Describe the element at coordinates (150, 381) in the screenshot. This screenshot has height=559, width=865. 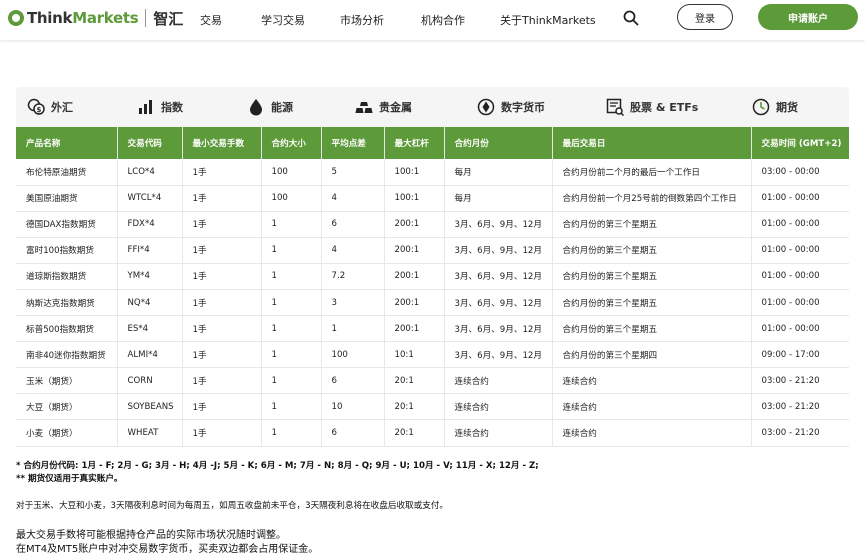
I see `cell-col-symbol: CORN` at that location.